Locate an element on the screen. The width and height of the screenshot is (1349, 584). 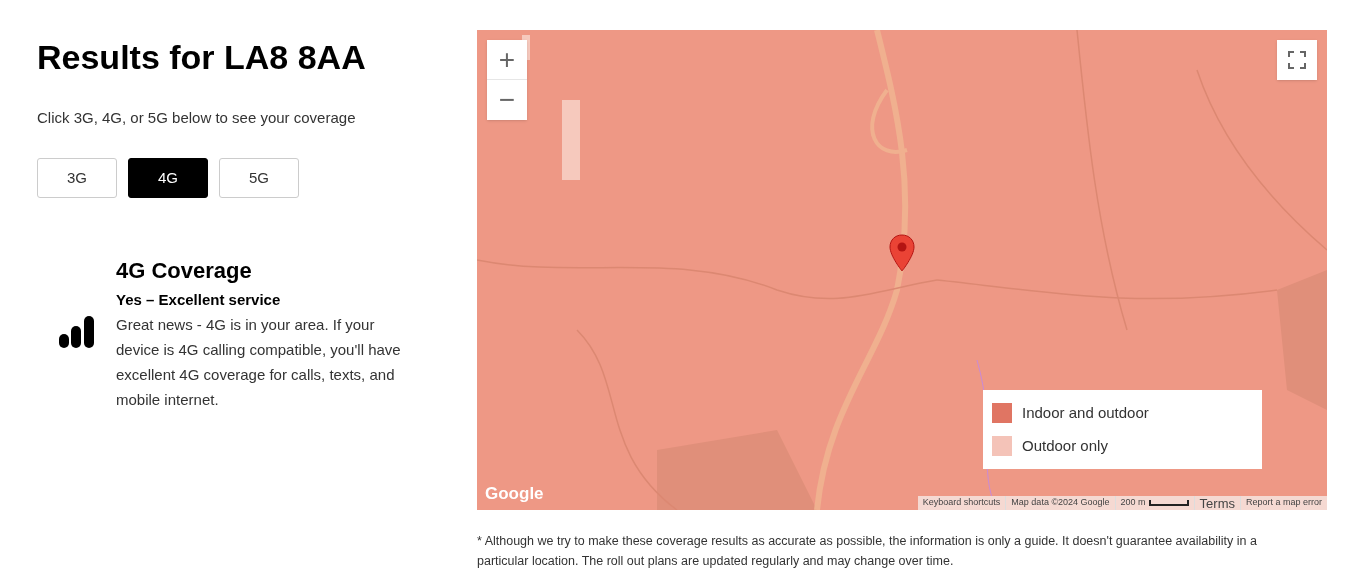
page-title: Results for LA8 8AA is located at coordinates (202, 57).